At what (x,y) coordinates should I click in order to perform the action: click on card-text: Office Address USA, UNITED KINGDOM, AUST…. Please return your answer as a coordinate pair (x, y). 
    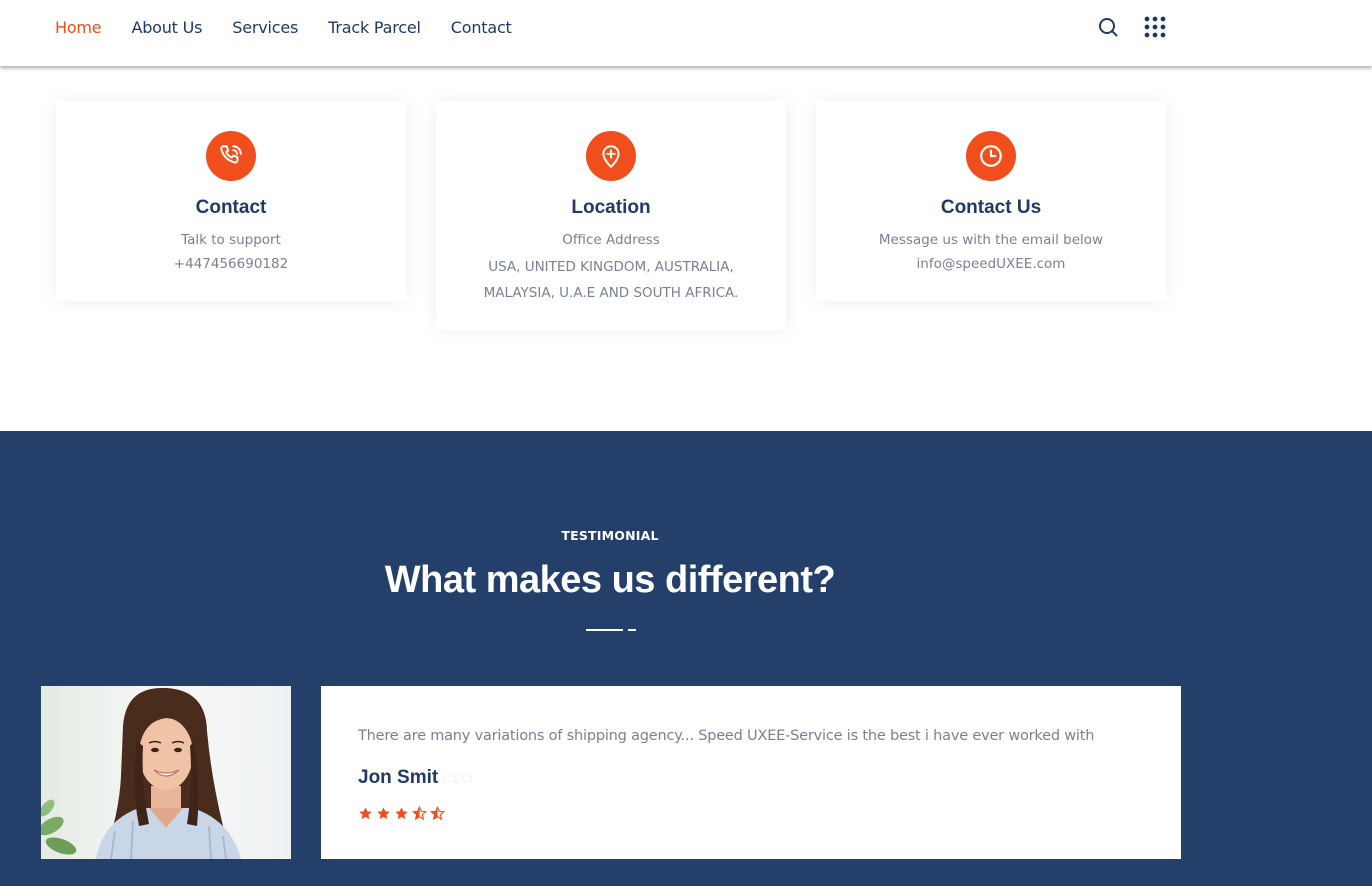
    Looking at the image, I should click on (611, 266).